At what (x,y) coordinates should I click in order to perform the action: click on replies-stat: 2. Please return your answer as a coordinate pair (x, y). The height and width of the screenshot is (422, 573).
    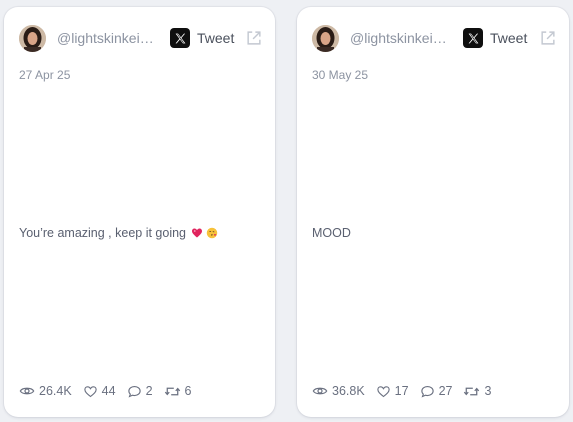
    Looking at the image, I should click on (140, 391).